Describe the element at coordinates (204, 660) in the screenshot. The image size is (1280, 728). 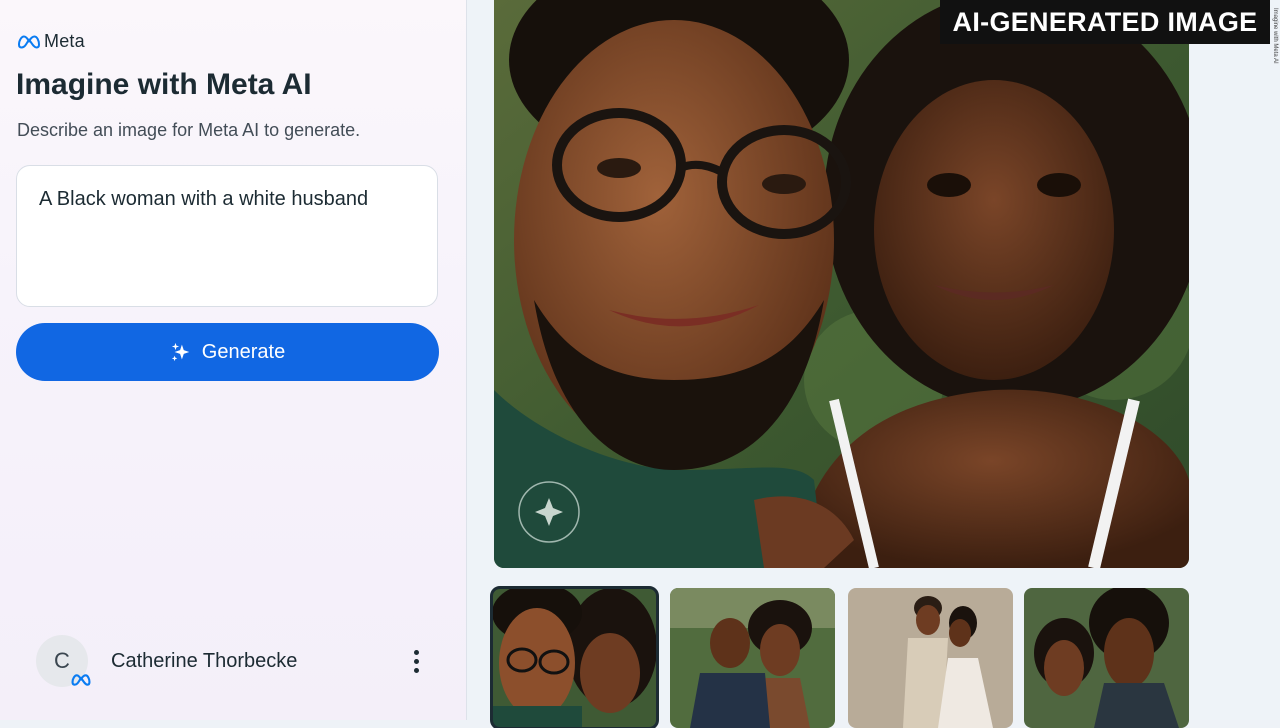
I see `user-name: Catherine Thorbecke` at that location.